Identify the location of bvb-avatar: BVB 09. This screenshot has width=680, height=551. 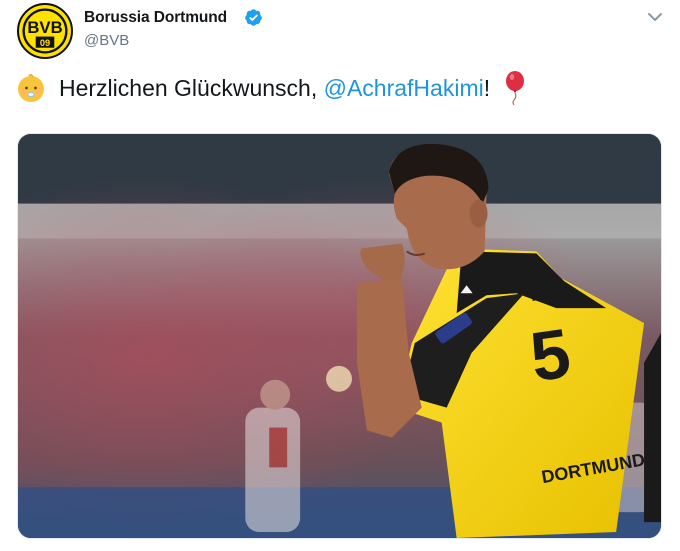
(45, 31).